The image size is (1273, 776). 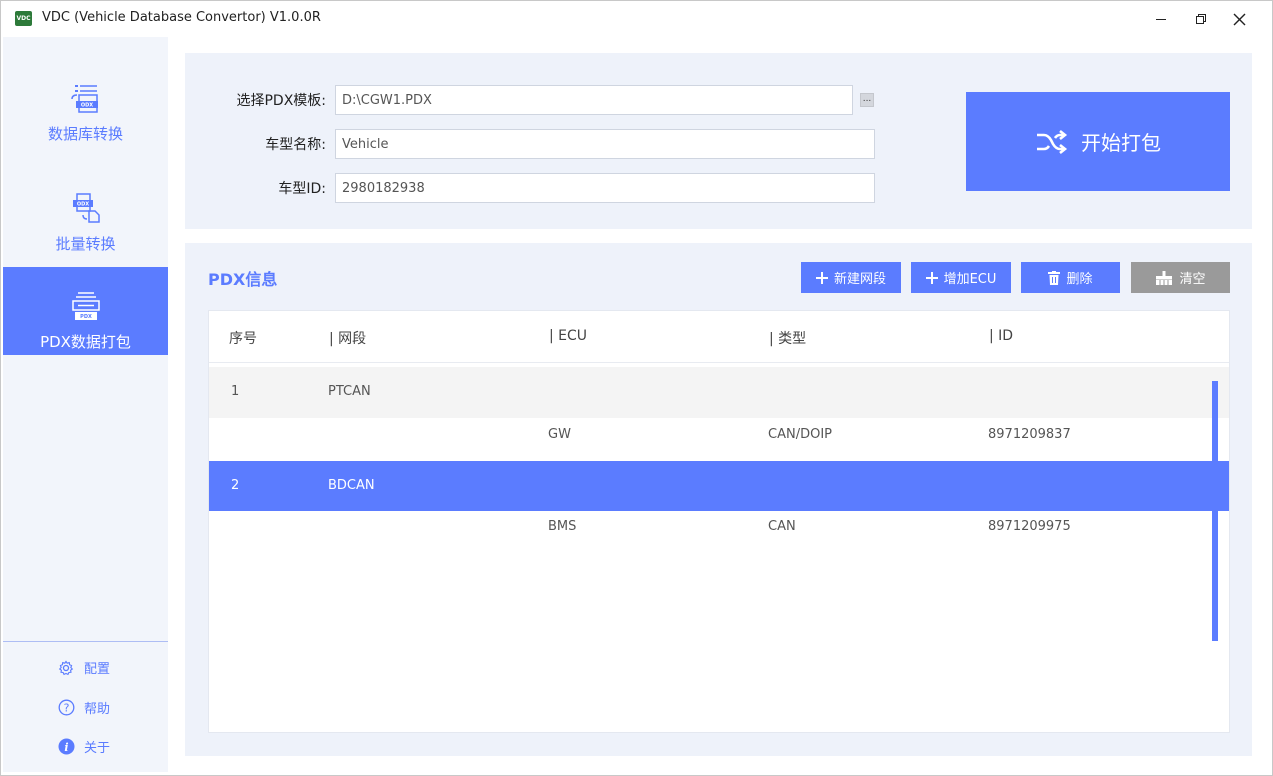 What do you see at coordinates (719, 392) in the screenshot?
I see `table-row-segment: 1 PTCAN` at bounding box center [719, 392].